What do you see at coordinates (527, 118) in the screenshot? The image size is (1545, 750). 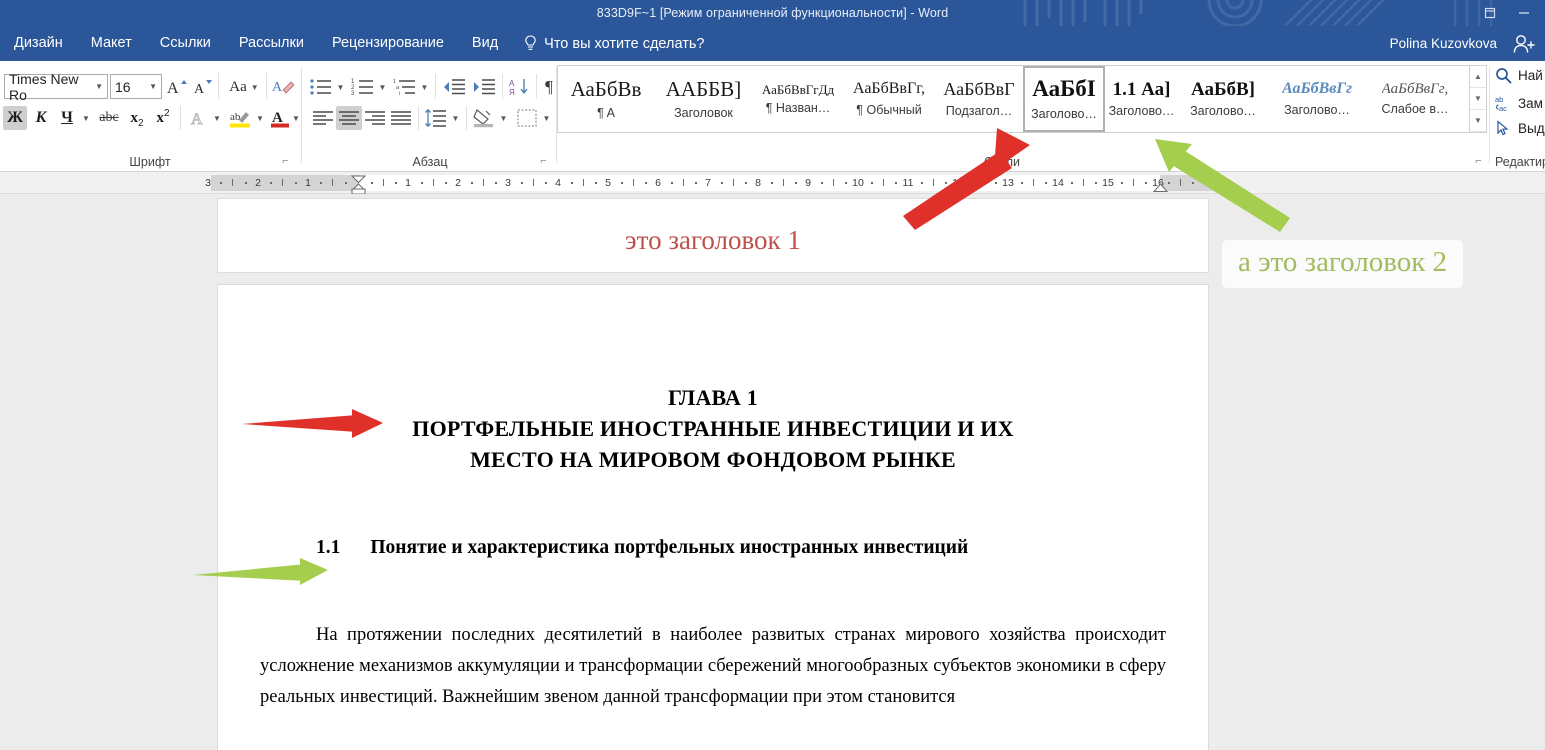 I see `borders-button` at bounding box center [527, 118].